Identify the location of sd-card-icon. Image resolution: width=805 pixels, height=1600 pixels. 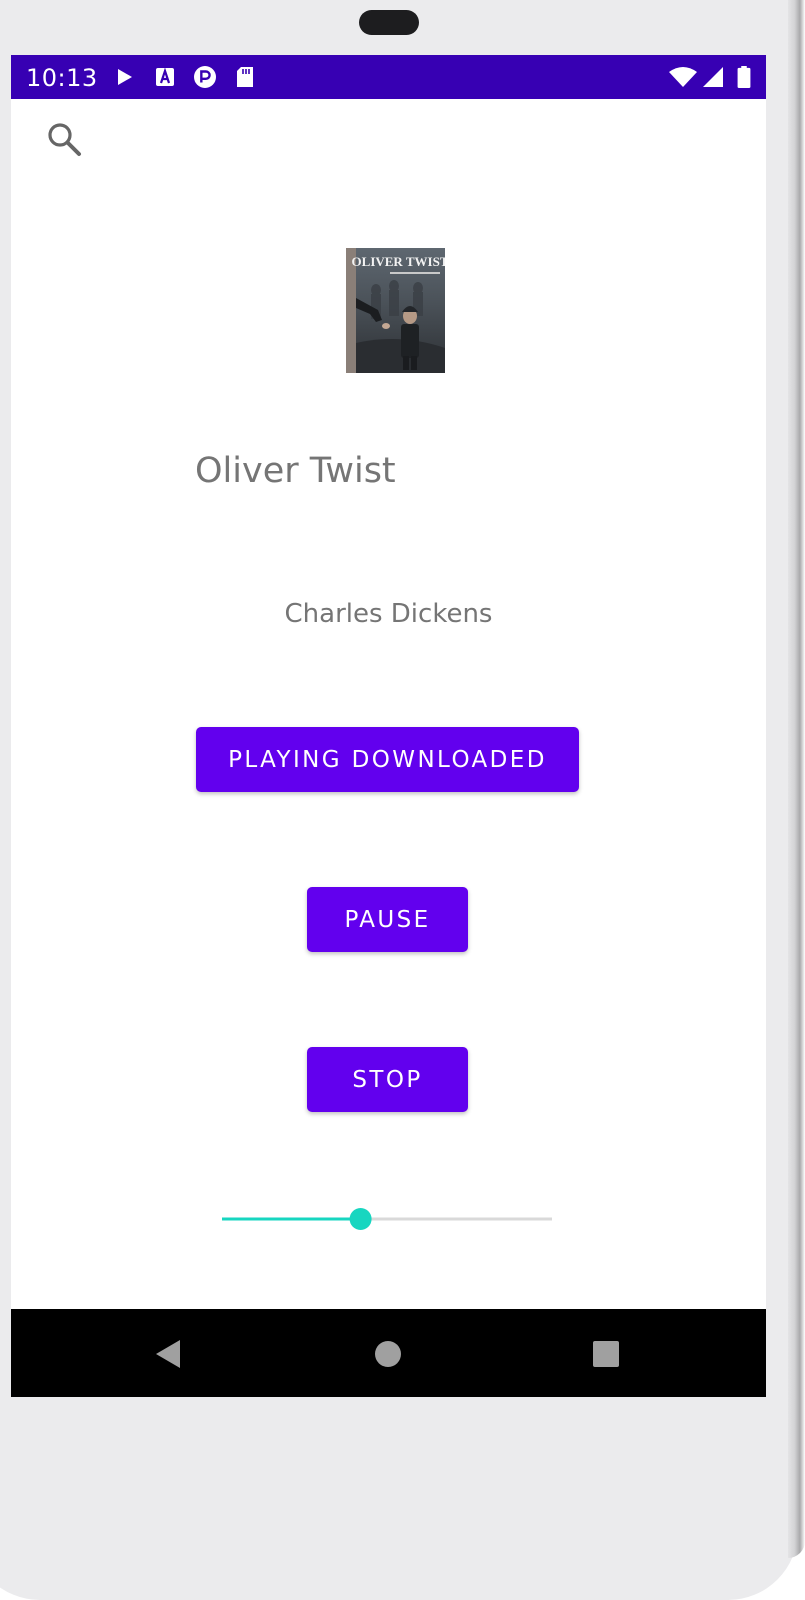
(245, 77).